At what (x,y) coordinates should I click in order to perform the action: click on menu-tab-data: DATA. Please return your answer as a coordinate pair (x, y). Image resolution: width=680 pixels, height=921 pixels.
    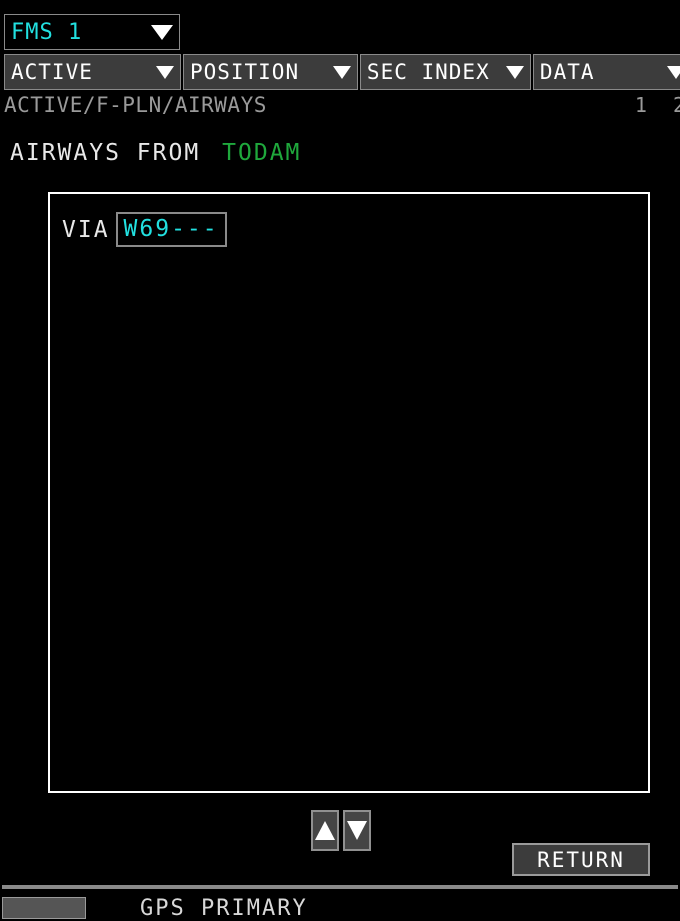
    Looking at the image, I should click on (606, 72).